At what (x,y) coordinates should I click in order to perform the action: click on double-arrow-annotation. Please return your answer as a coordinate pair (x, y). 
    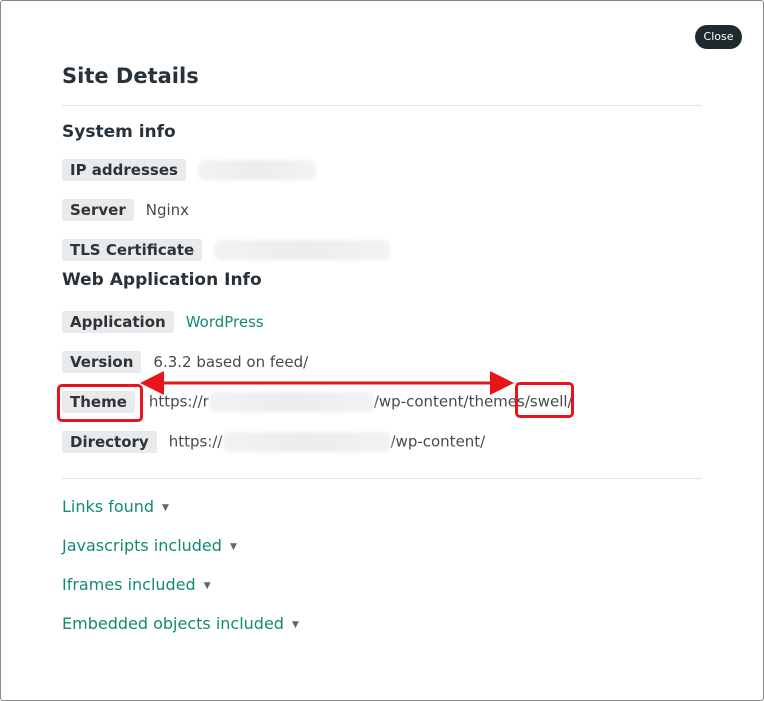
    Looking at the image, I should click on (327, 383).